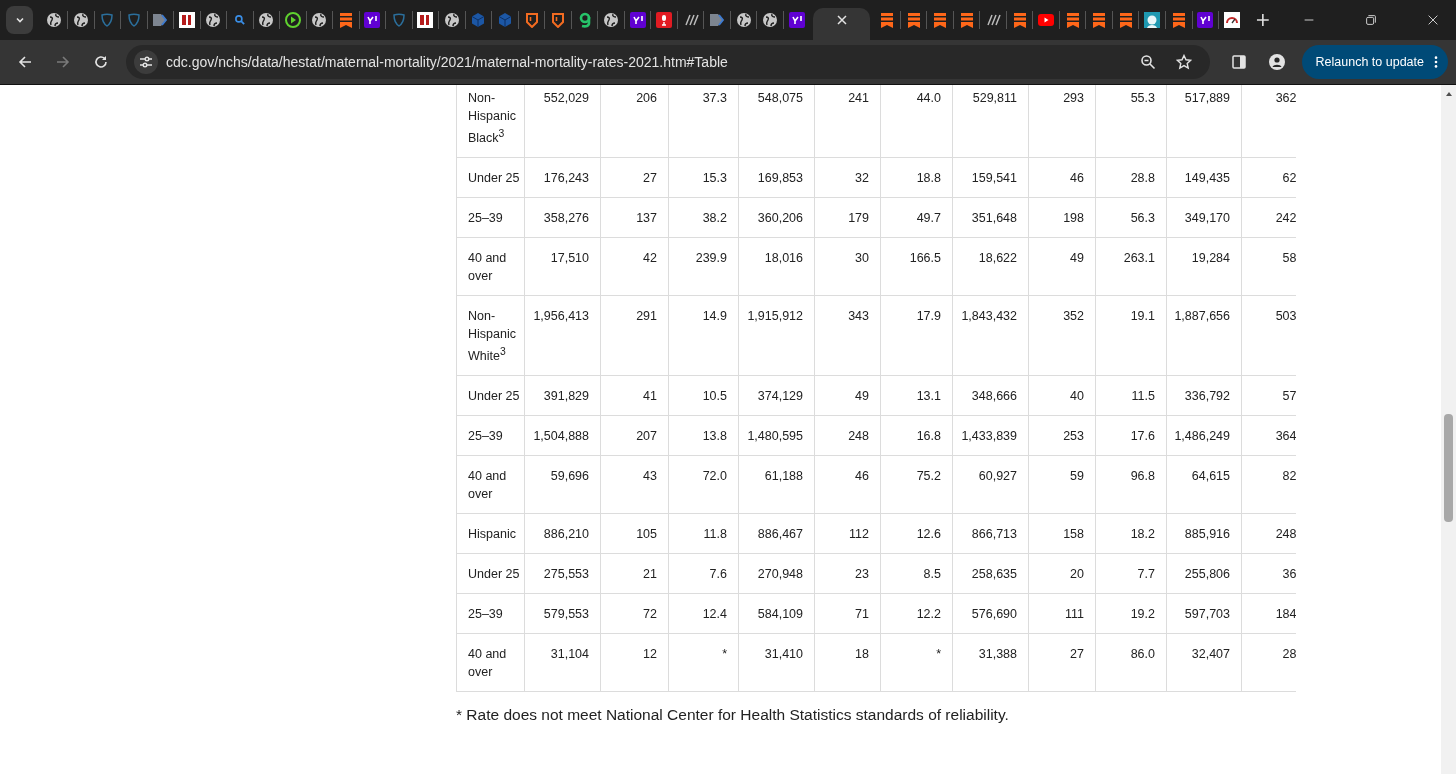 The width and height of the screenshot is (1456, 774). Describe the element at coordinates (634, 533) in the screenshot. I see `table-cell: 105` at that location.